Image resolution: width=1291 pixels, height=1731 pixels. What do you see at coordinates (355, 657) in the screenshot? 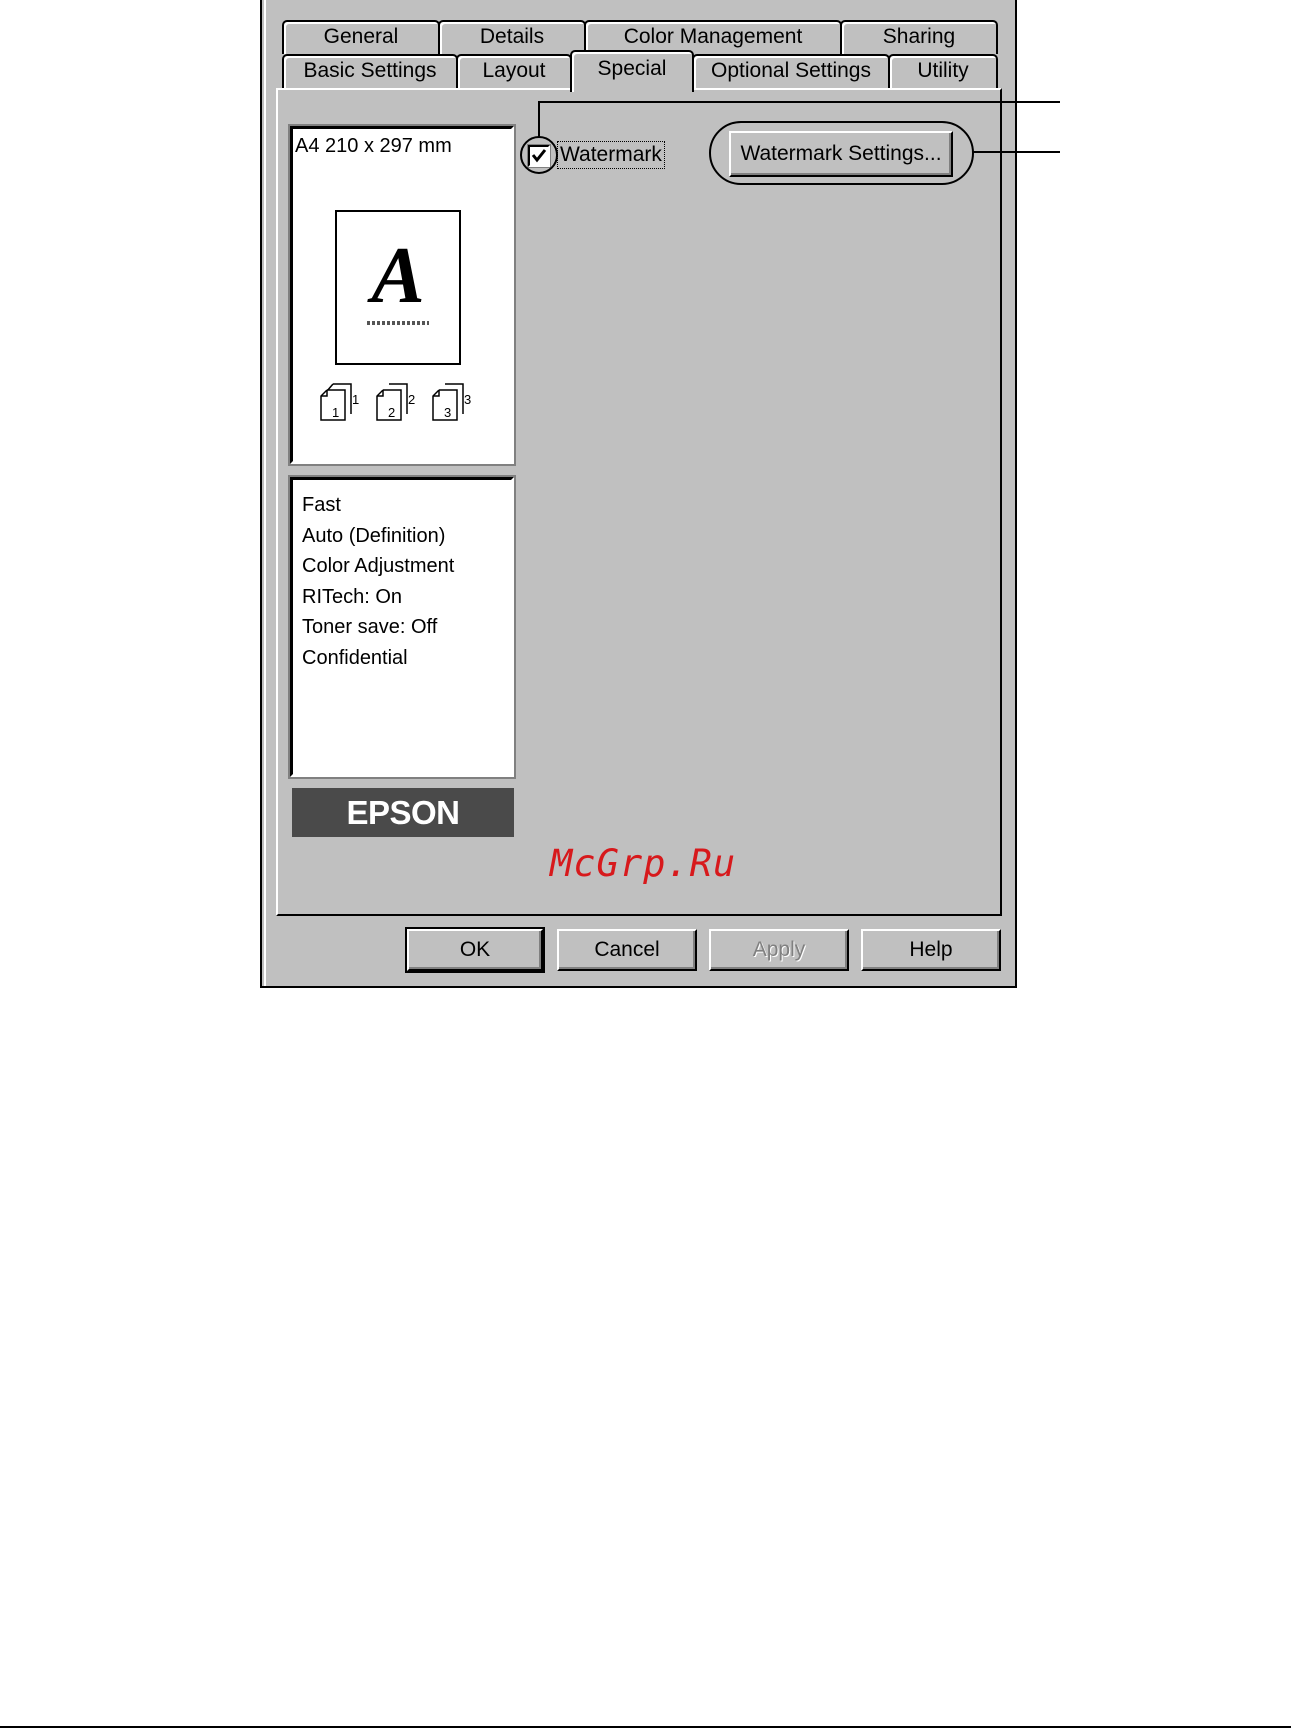
I see `summary-line: Confidential` at bounding box center [355, 657].